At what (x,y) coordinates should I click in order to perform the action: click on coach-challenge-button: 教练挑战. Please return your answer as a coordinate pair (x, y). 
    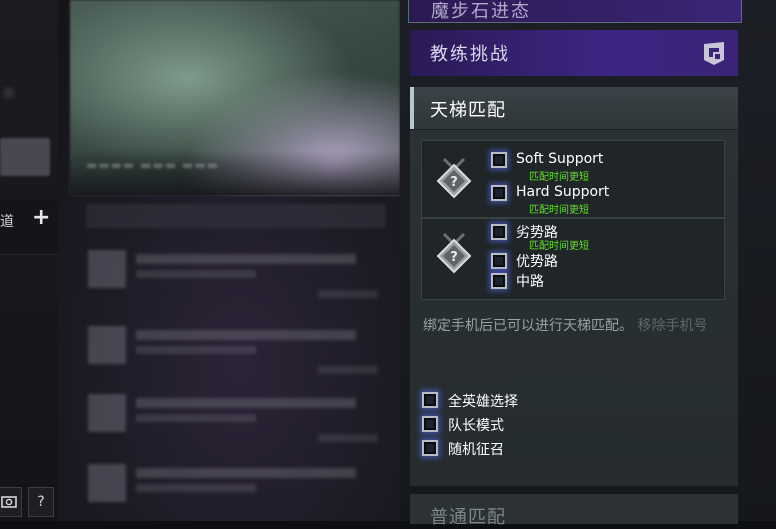
    Looking at the image, I should click on (574, 53).